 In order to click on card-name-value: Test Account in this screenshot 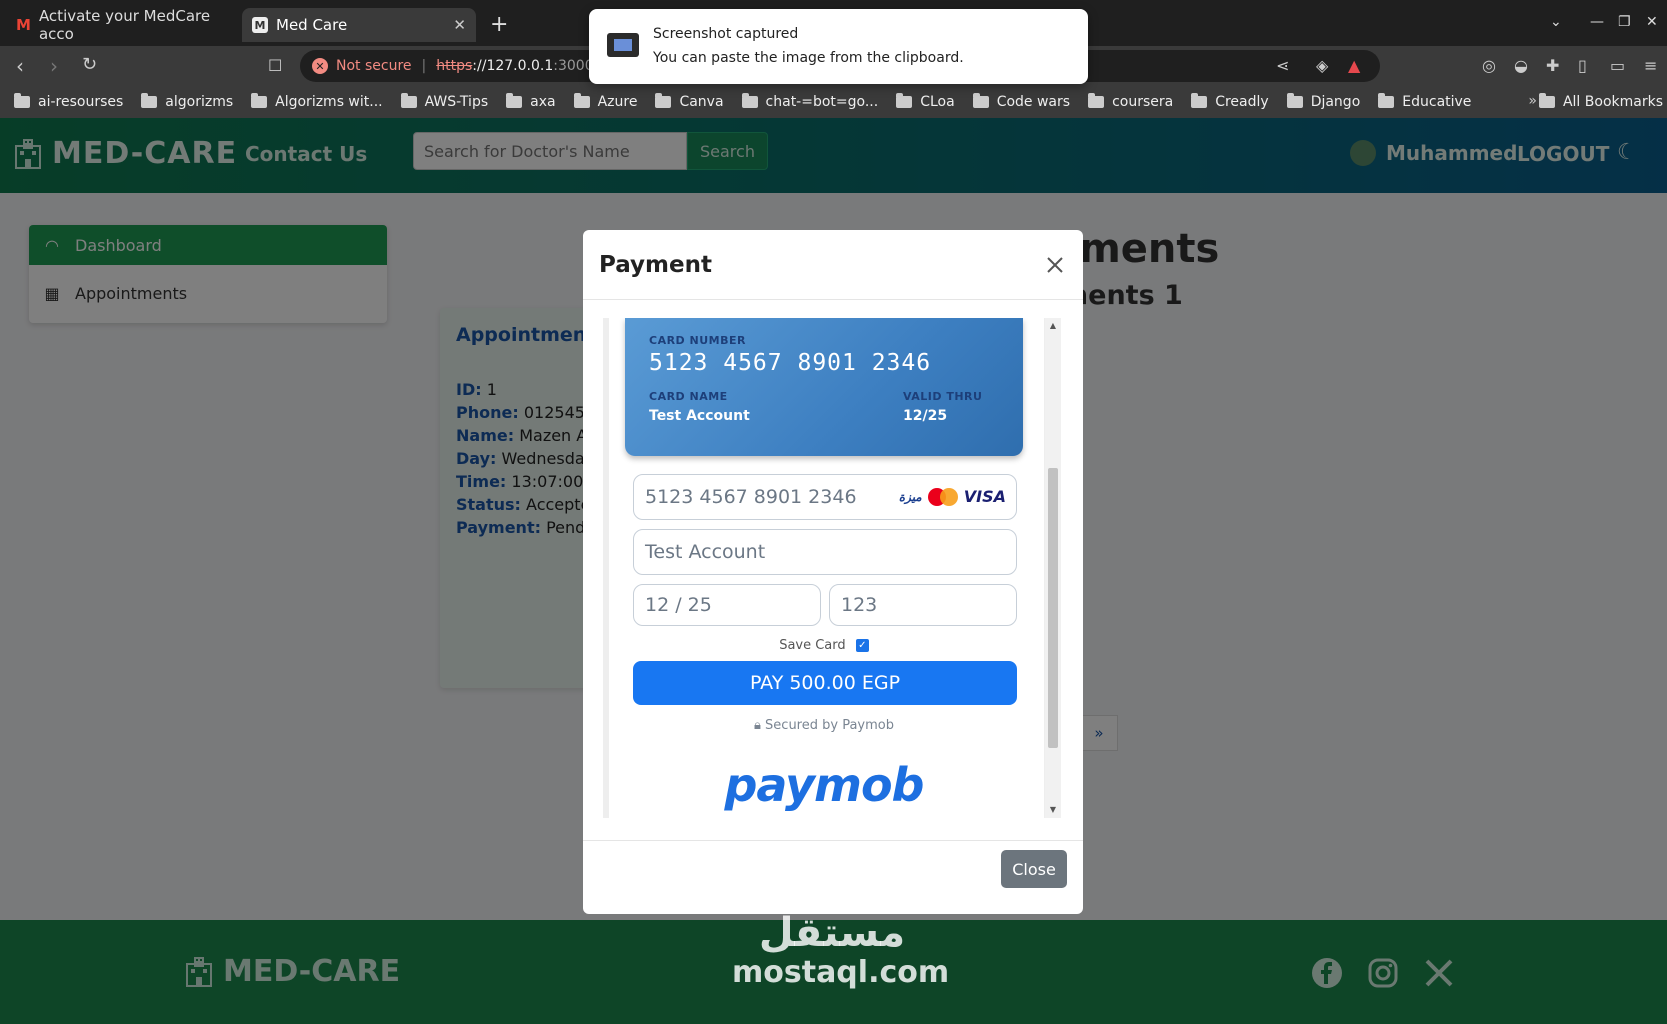, I will do `click(705, 552)`.